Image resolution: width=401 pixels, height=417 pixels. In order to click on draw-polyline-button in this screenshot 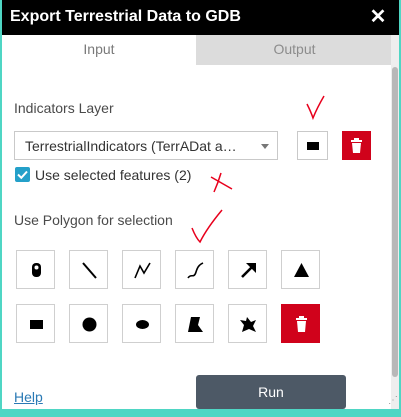, I will do `click(141, 269)`.